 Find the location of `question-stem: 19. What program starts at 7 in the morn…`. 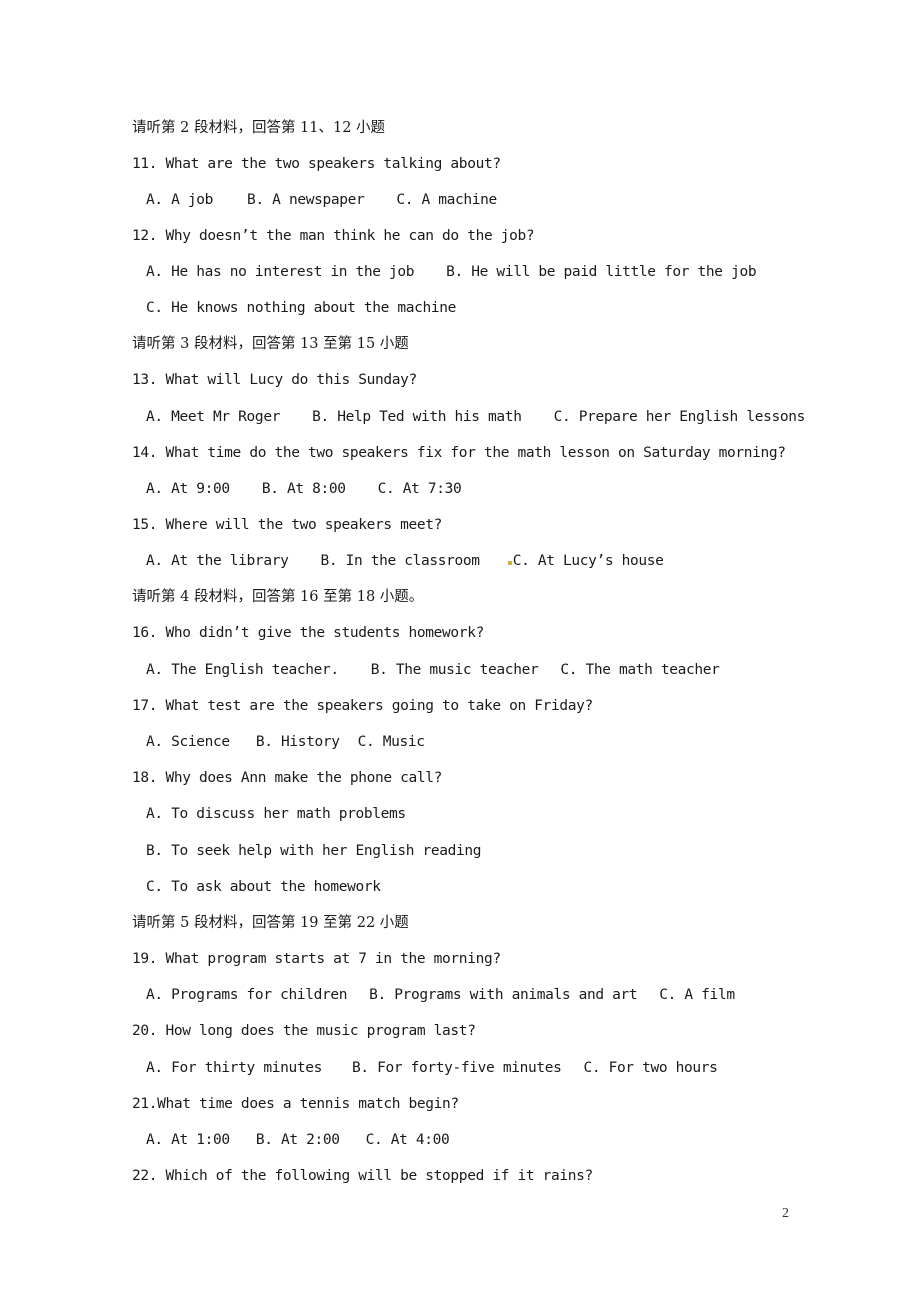

question-stem: 19. What program starts at 7 in the morn… is located at coordinates (316, 959).